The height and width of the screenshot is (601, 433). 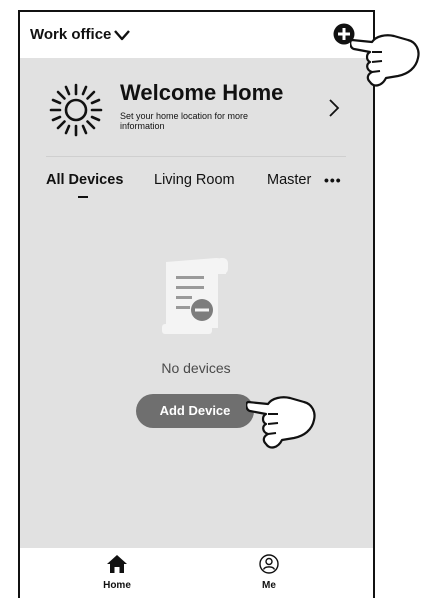 I want to click on chevron-right-icon, so click(x=334, y=108).